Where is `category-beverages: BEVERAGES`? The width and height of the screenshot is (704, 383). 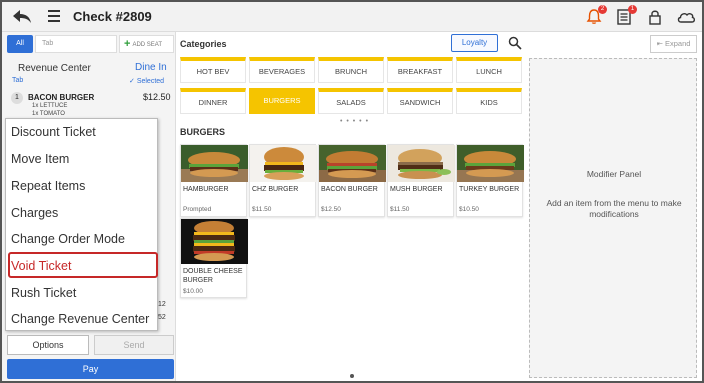 category-beverages: BEVERAGES is located at coordinates (282, 70).